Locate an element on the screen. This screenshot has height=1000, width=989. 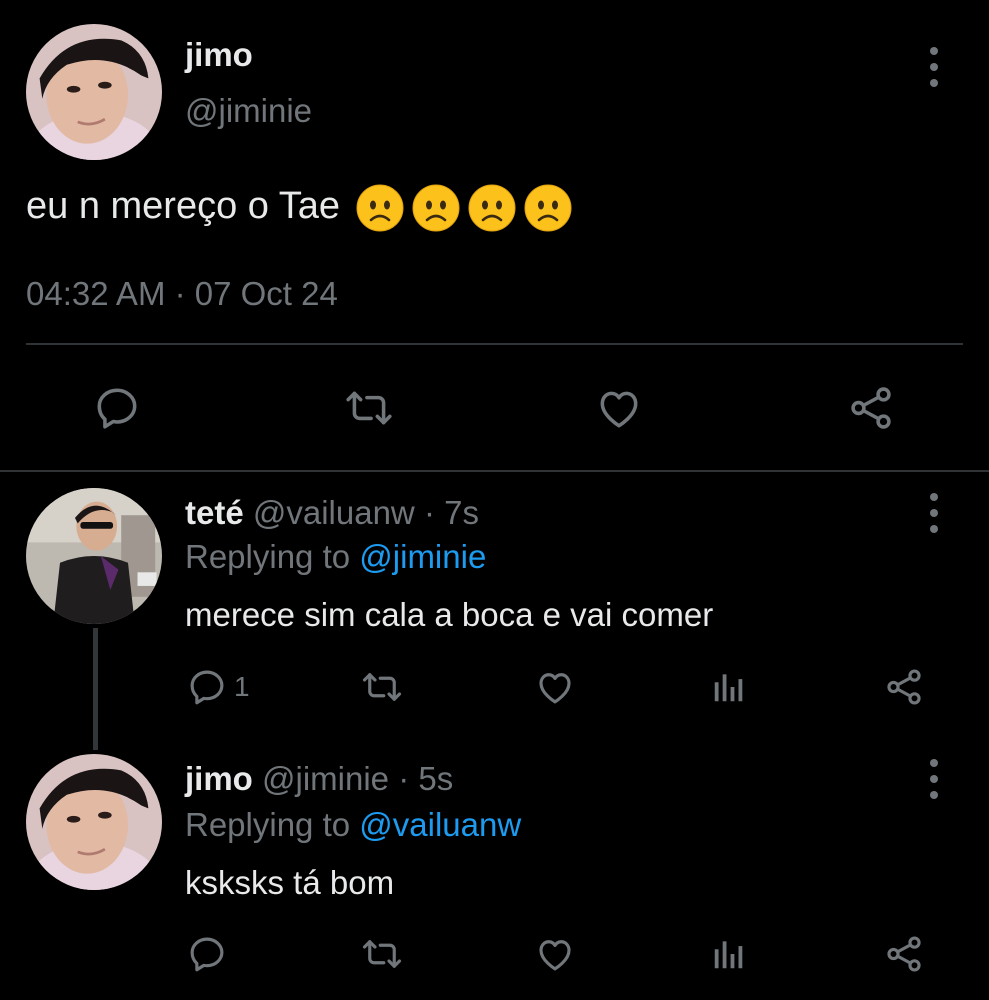
reply-header: teté @vailuanw · 7s is located at coordinates (332, 513).